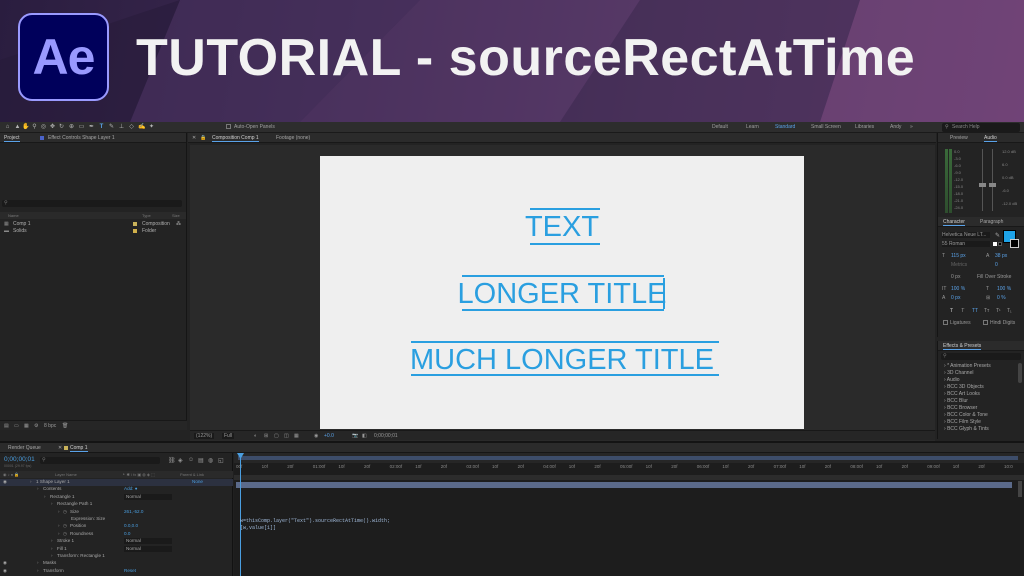 This screenshot has width=1024, height=576. What do you see at coordinates (992, 180) in the screenshot?
I see `audio-slider-right` at bounding box center [992, 180].